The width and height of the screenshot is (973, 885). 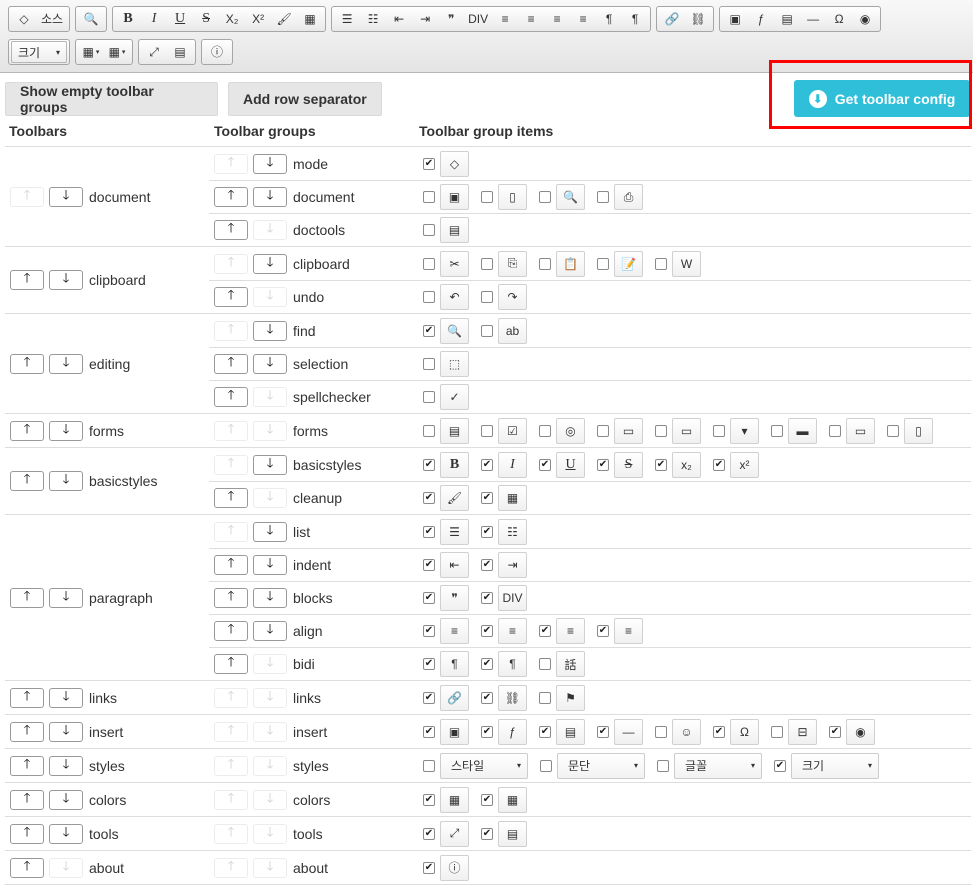 What do you see at coordinates (258, 19) in the screenshot?
I see `toolbar-button: X²` at bounding box center [258, 19].